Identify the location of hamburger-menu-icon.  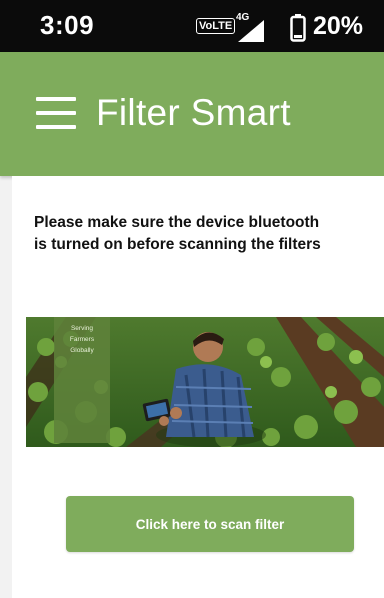
(56, 113).